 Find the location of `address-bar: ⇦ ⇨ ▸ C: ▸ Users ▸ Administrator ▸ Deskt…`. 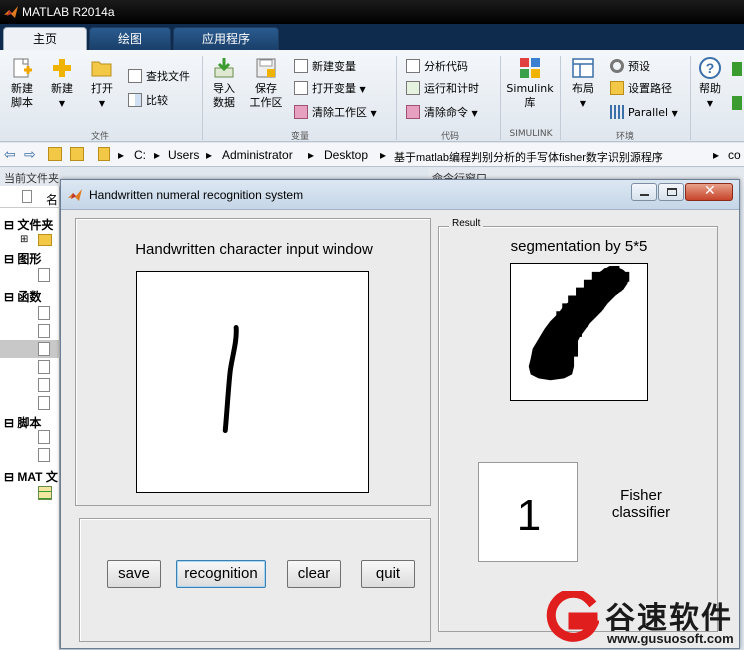

address-bar: ⇦ ⇨ ▸ C: ▸ Users ▸ Administrator ▸ Deskt… is located at coordinates (372, 155).